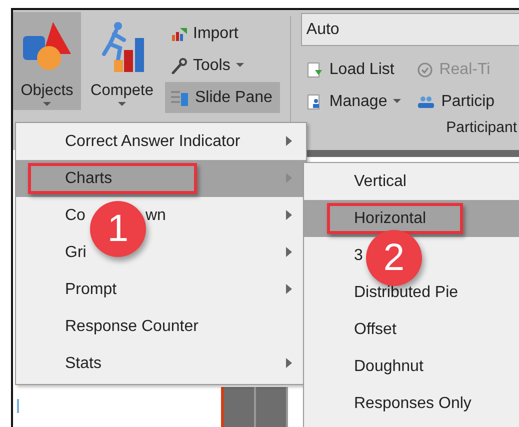 Image resolution: width=519 pixels, height=427 pixels. Describe the element at coordinates (425, 70) in the screenshot. I see `check-circle-icon` at that location.